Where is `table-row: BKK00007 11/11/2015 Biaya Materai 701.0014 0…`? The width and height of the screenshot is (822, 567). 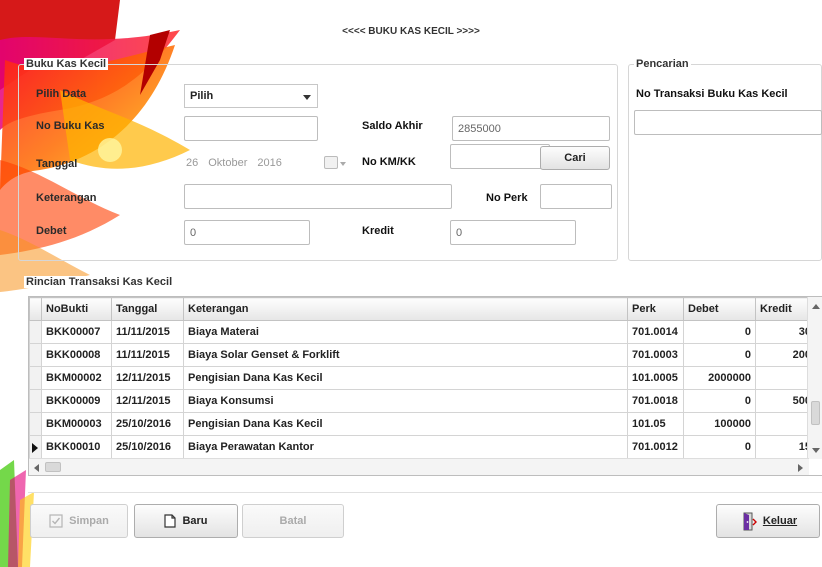
table-row: BKK00007 11/11/2015 Biaya Materai 701.0014 0… is located at coordinates (422, 332).